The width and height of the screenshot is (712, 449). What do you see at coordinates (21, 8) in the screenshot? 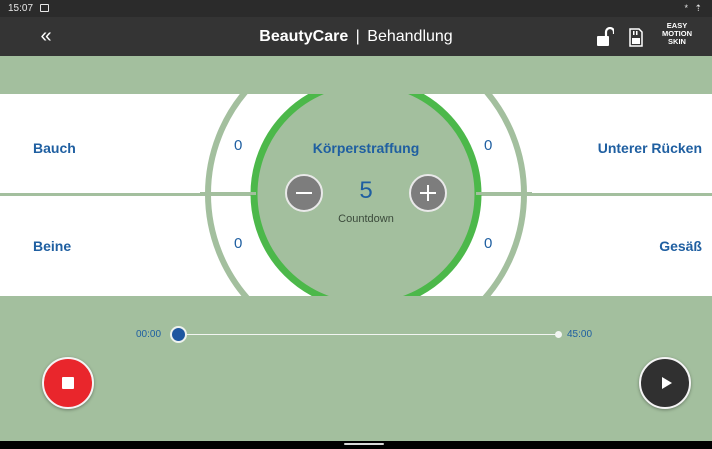
I see `status-time: 15:07` at bounding box center [21, 8].